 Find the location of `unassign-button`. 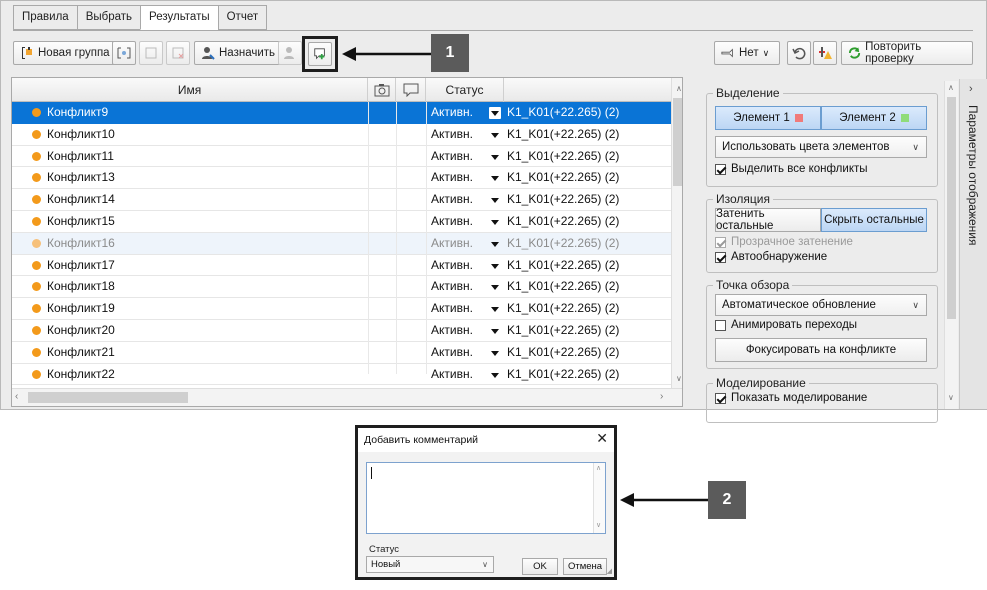

unassign-button is located at coordinates (290, 53).